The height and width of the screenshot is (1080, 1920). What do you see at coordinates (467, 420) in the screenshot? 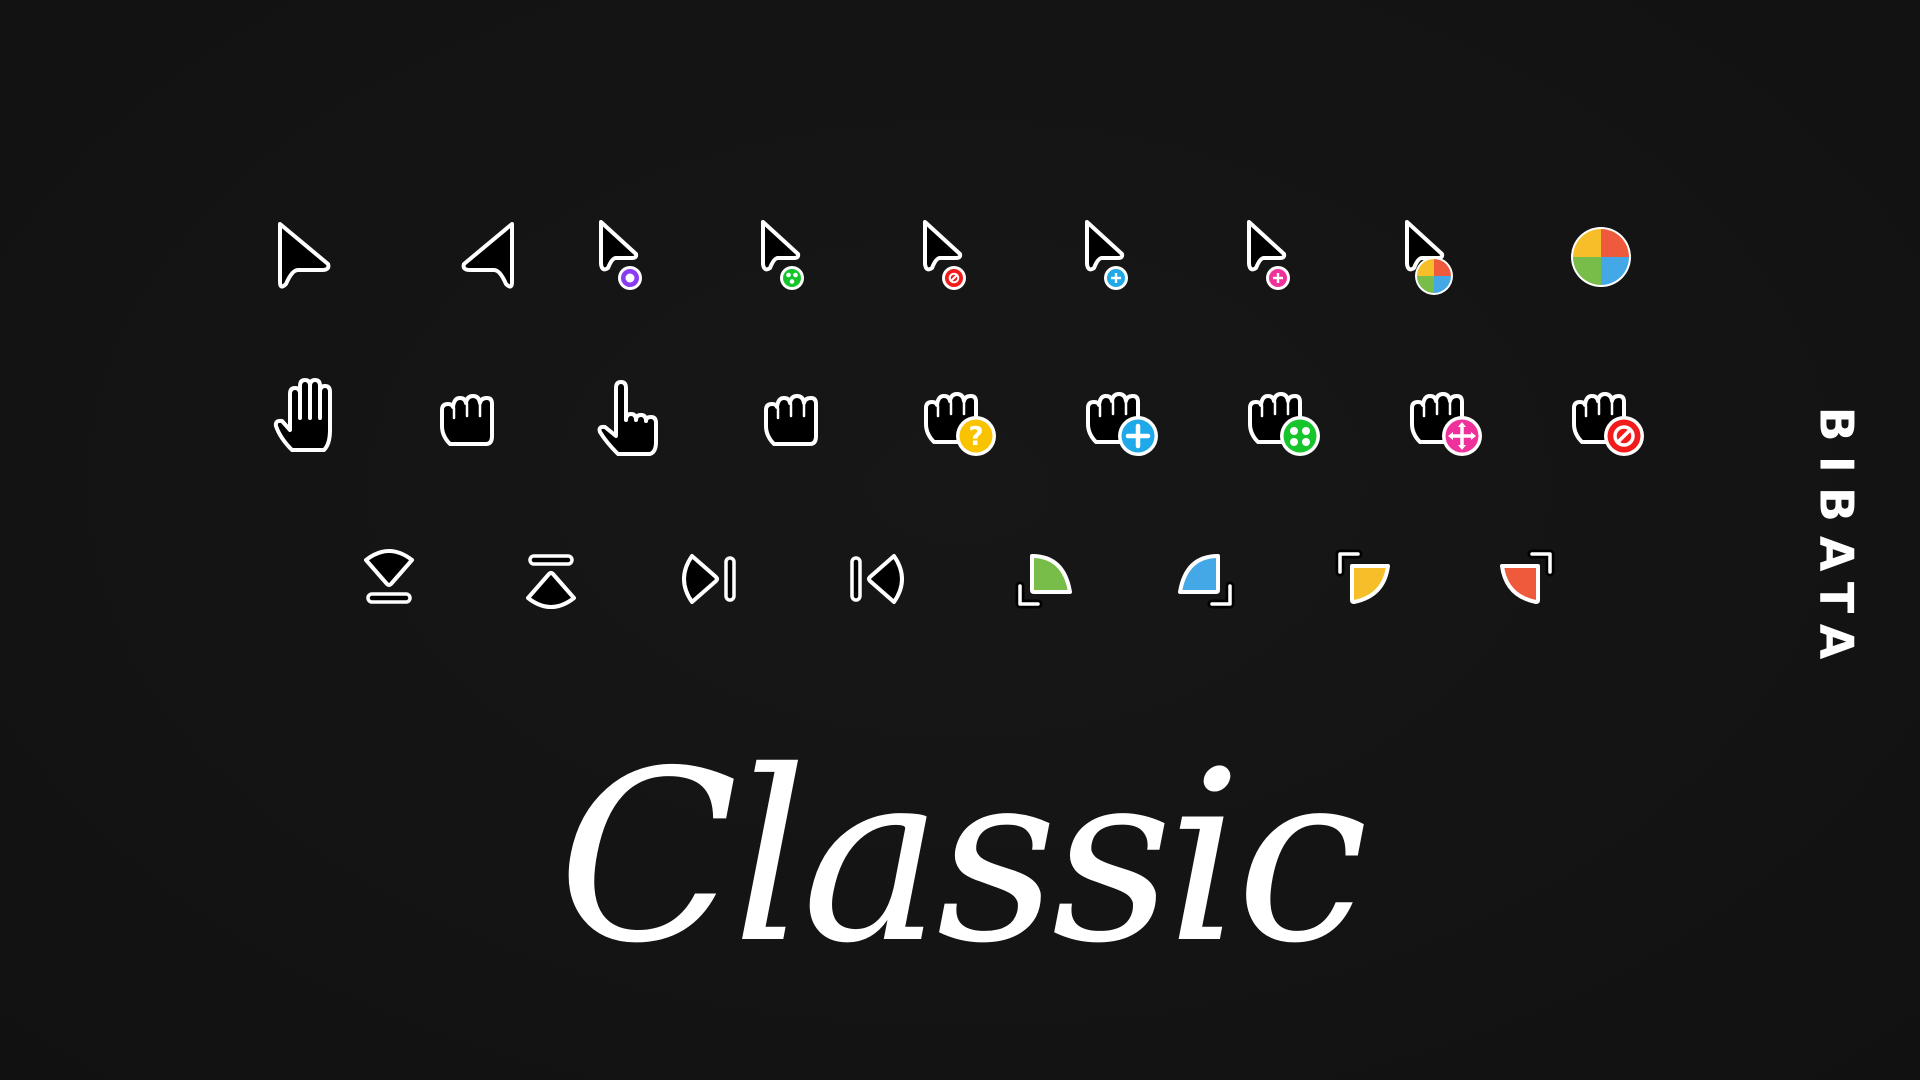
I see `grab-fist-icon` at bounding box center [467, 420].